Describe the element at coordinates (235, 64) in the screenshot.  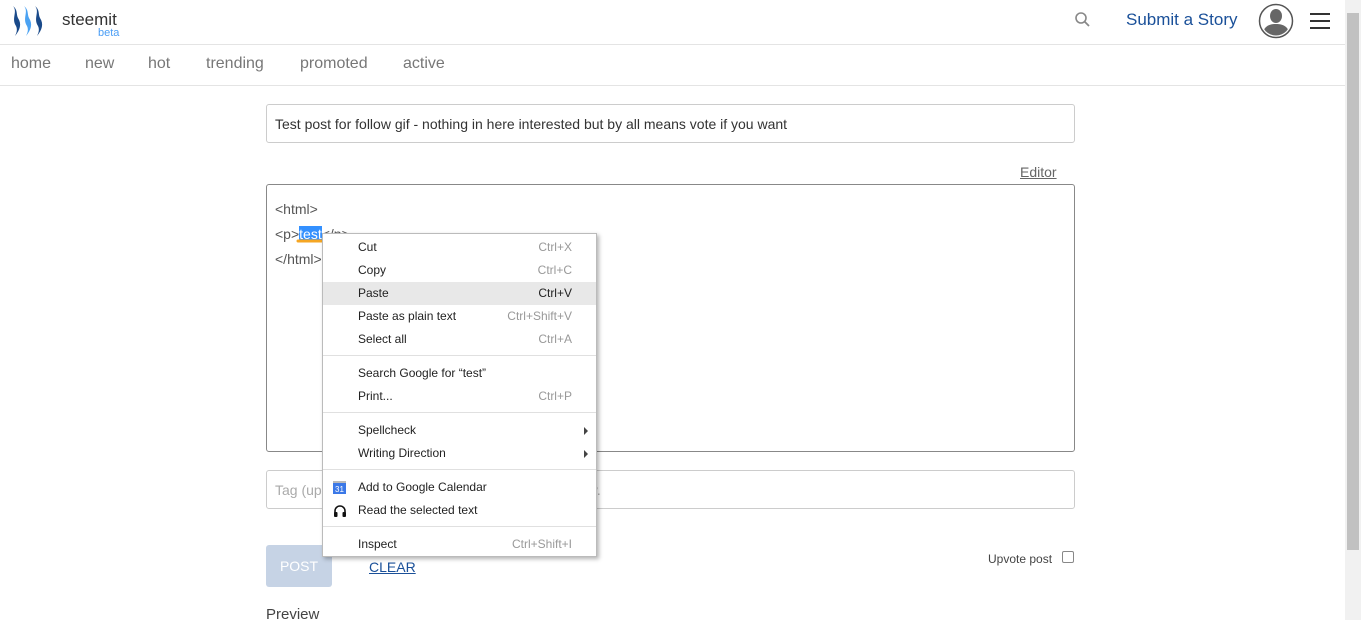
I see `nav-trending: trending` at that location.